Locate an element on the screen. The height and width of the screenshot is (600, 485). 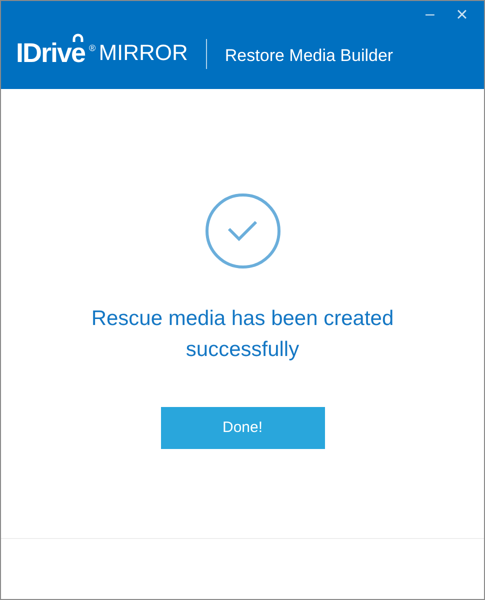
done-button: Done! is located at coordinates (242, 428).